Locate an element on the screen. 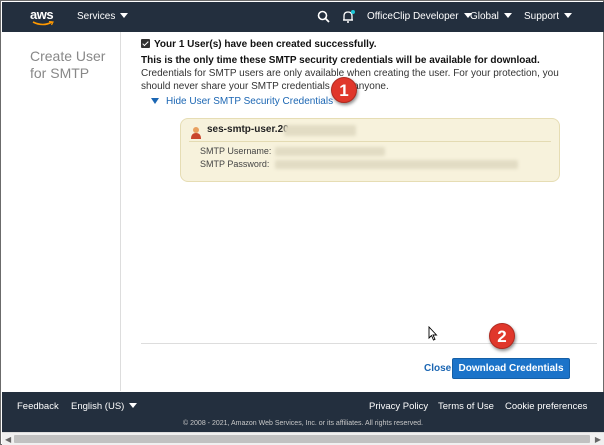 The width and height of the screenshot is (604, 445). terms-of-use-link: Terms of Use is located at coordinates (466, 406).